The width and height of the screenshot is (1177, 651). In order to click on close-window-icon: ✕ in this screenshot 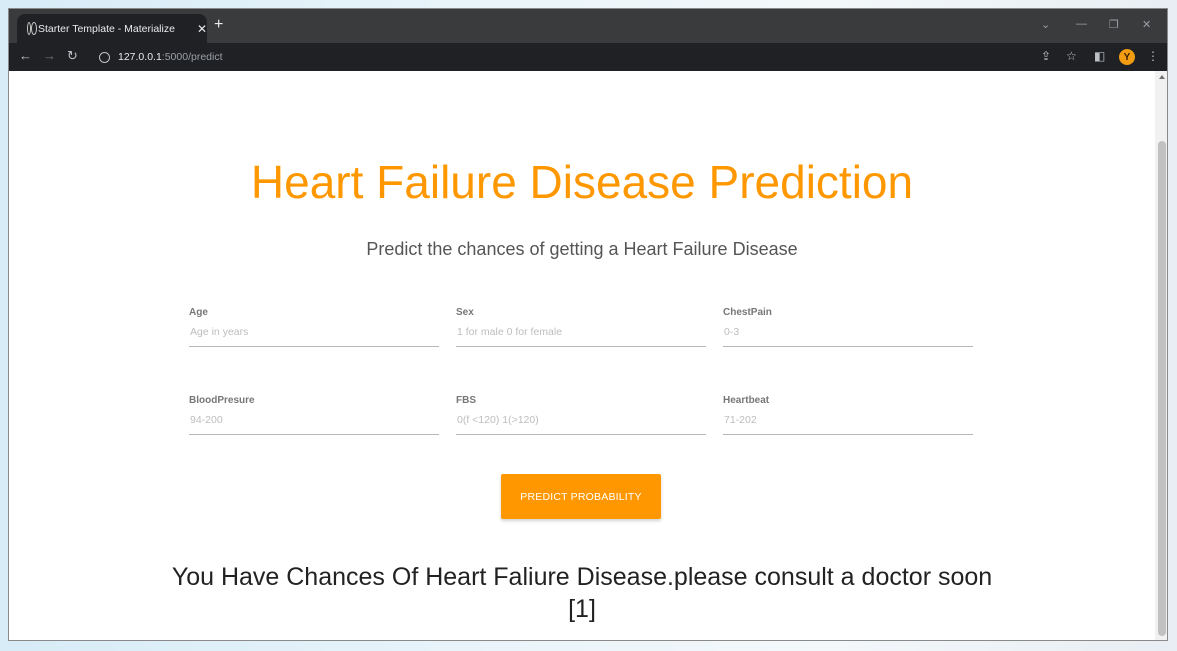, I will do `click(1146, 24)`.